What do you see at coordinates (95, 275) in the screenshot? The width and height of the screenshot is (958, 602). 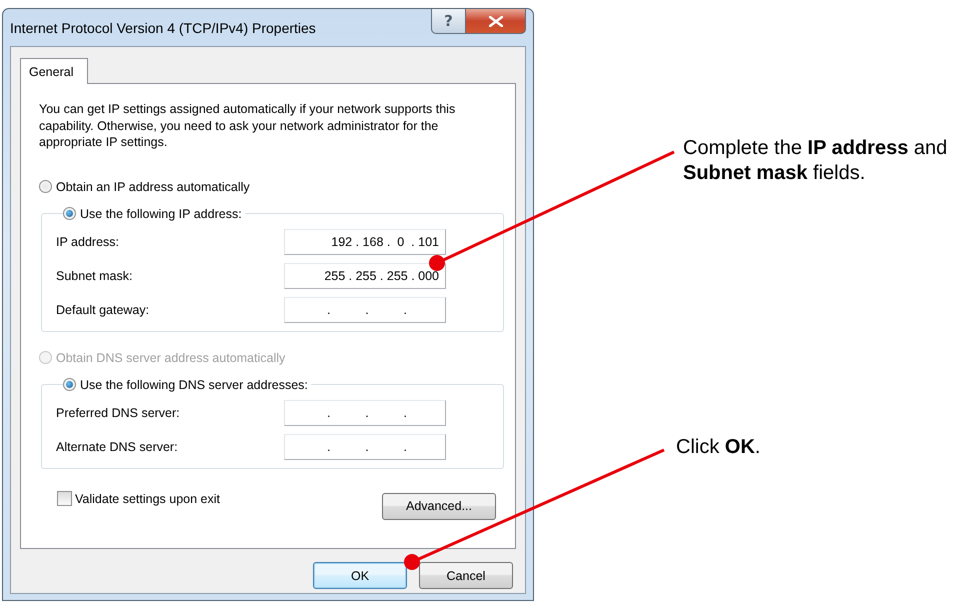 I see `field-label: Subnet mask:` at bounding box center [95, 275].